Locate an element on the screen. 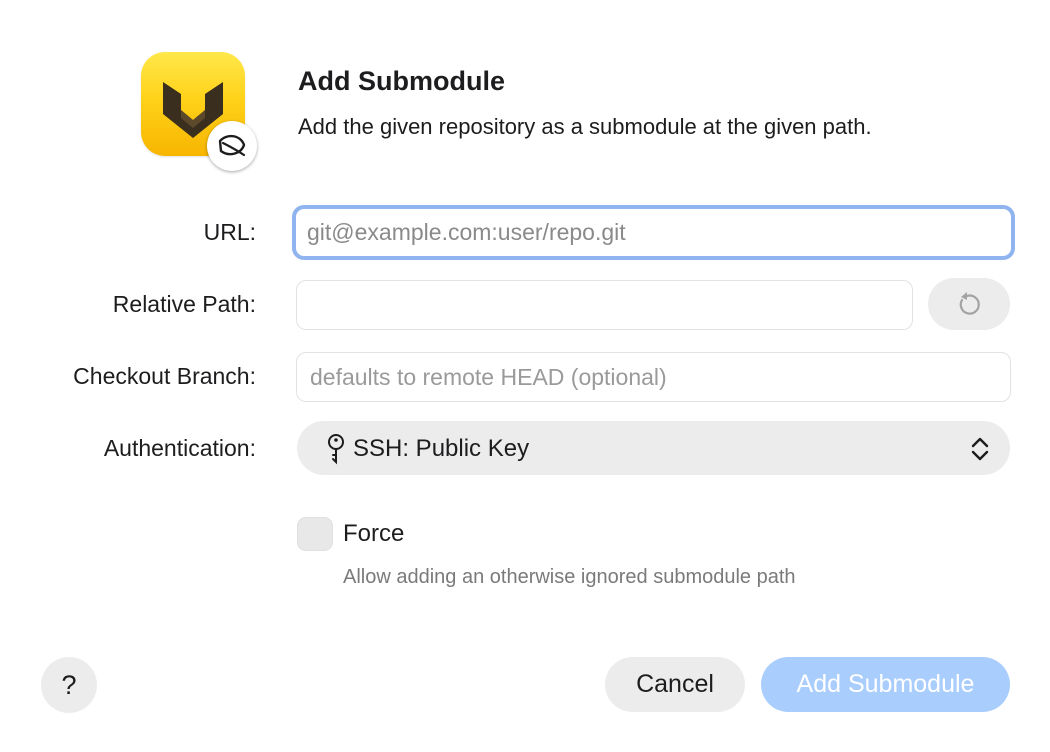 The width and height of the screenshot is (1050, 752). force-checkbox is located at coordinates (315, 534).